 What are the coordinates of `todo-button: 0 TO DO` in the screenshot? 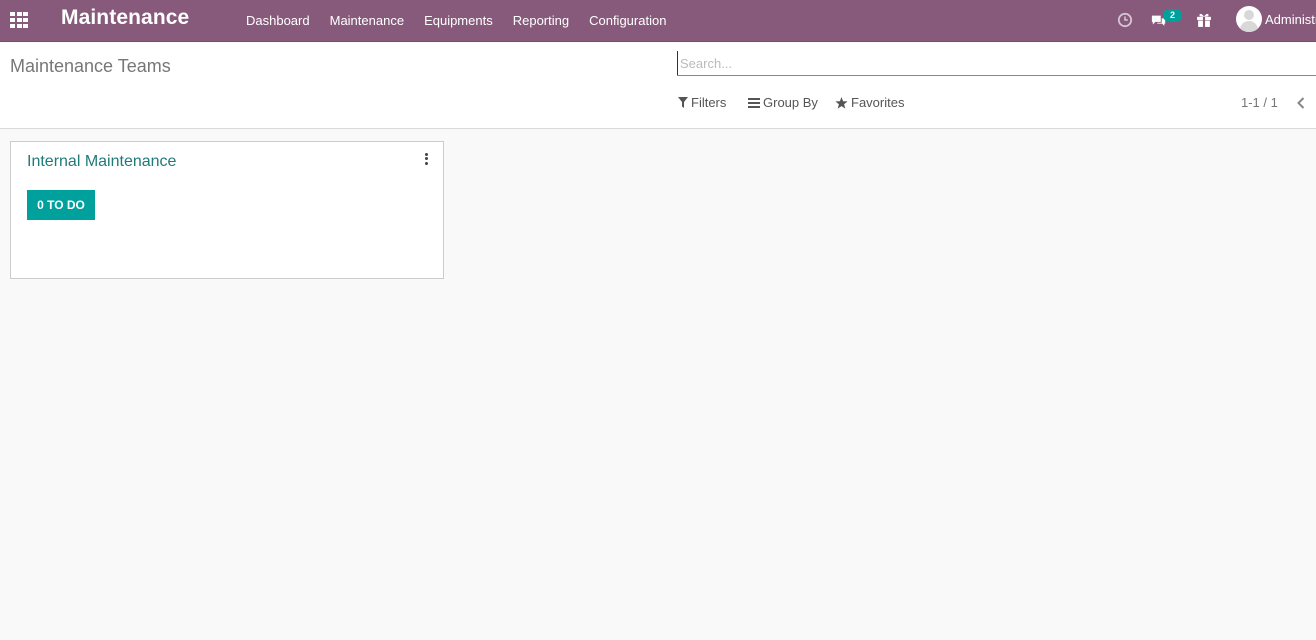 It's located at (61, 205).